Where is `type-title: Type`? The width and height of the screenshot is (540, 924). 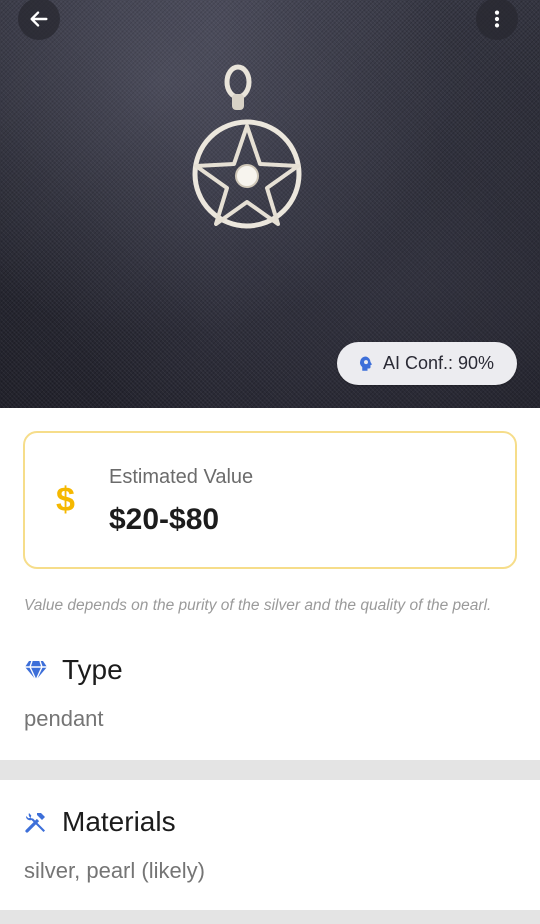
type-title: Type is located at coordinates (92, 669).